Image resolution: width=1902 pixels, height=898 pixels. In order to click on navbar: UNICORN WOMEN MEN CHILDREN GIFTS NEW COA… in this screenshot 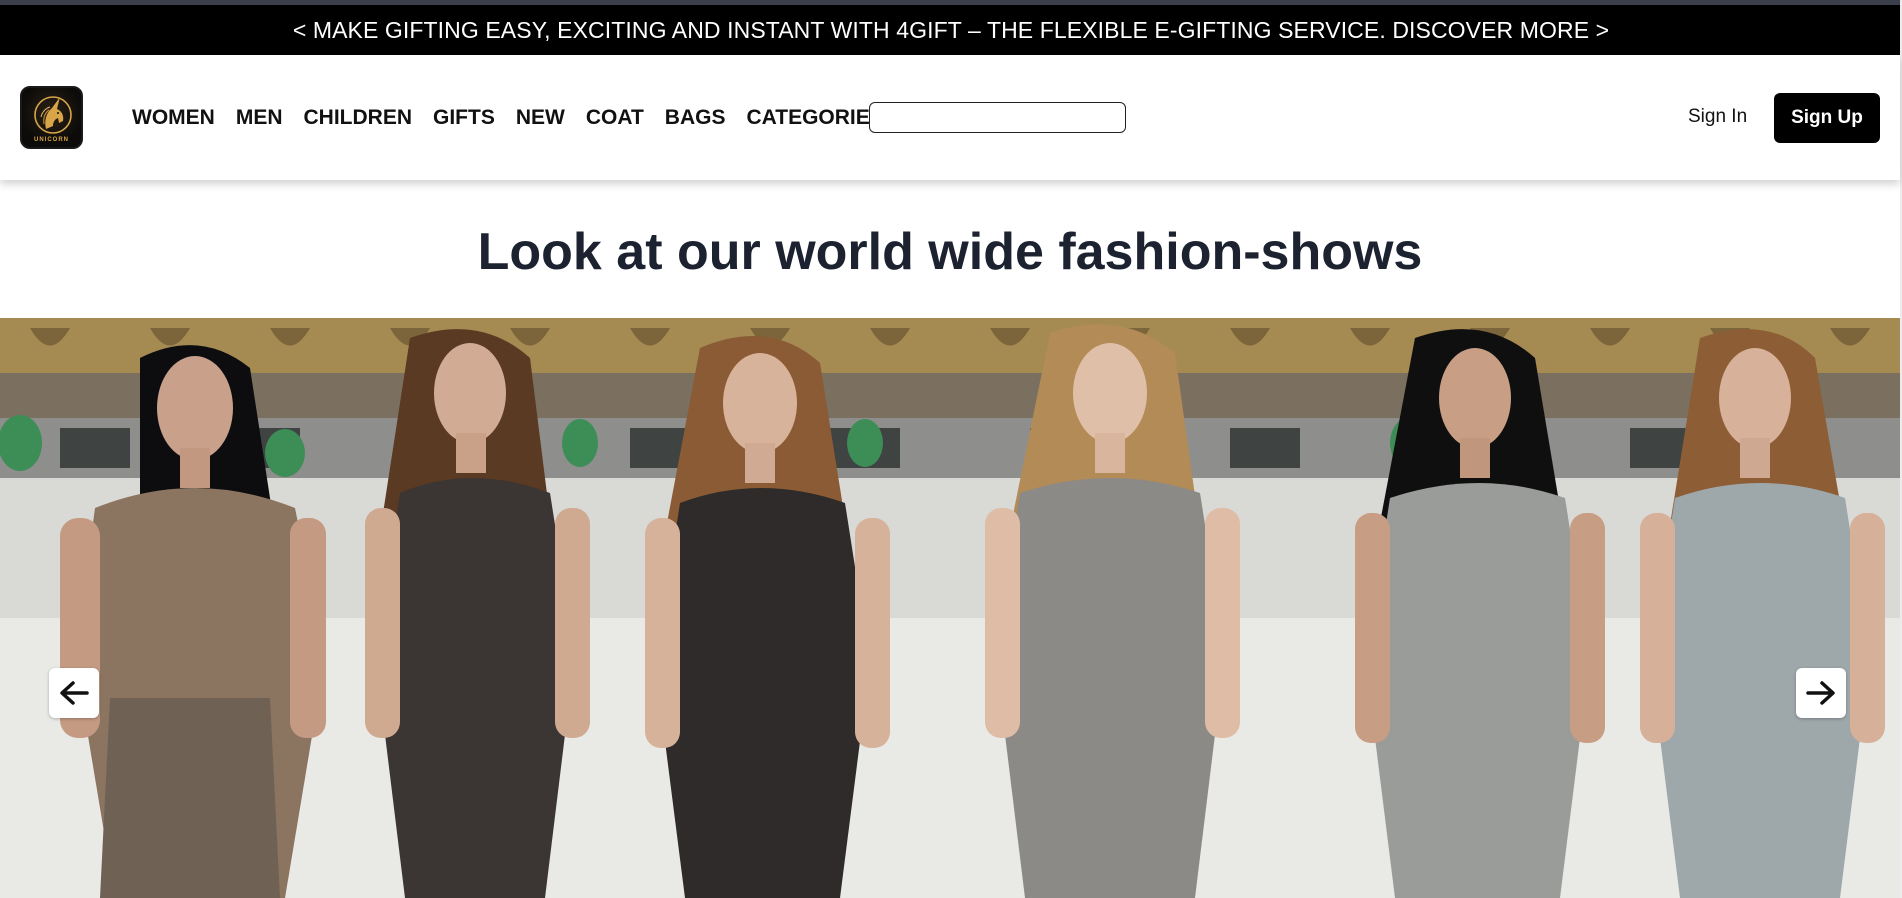, I will do `click(950, 117)`.